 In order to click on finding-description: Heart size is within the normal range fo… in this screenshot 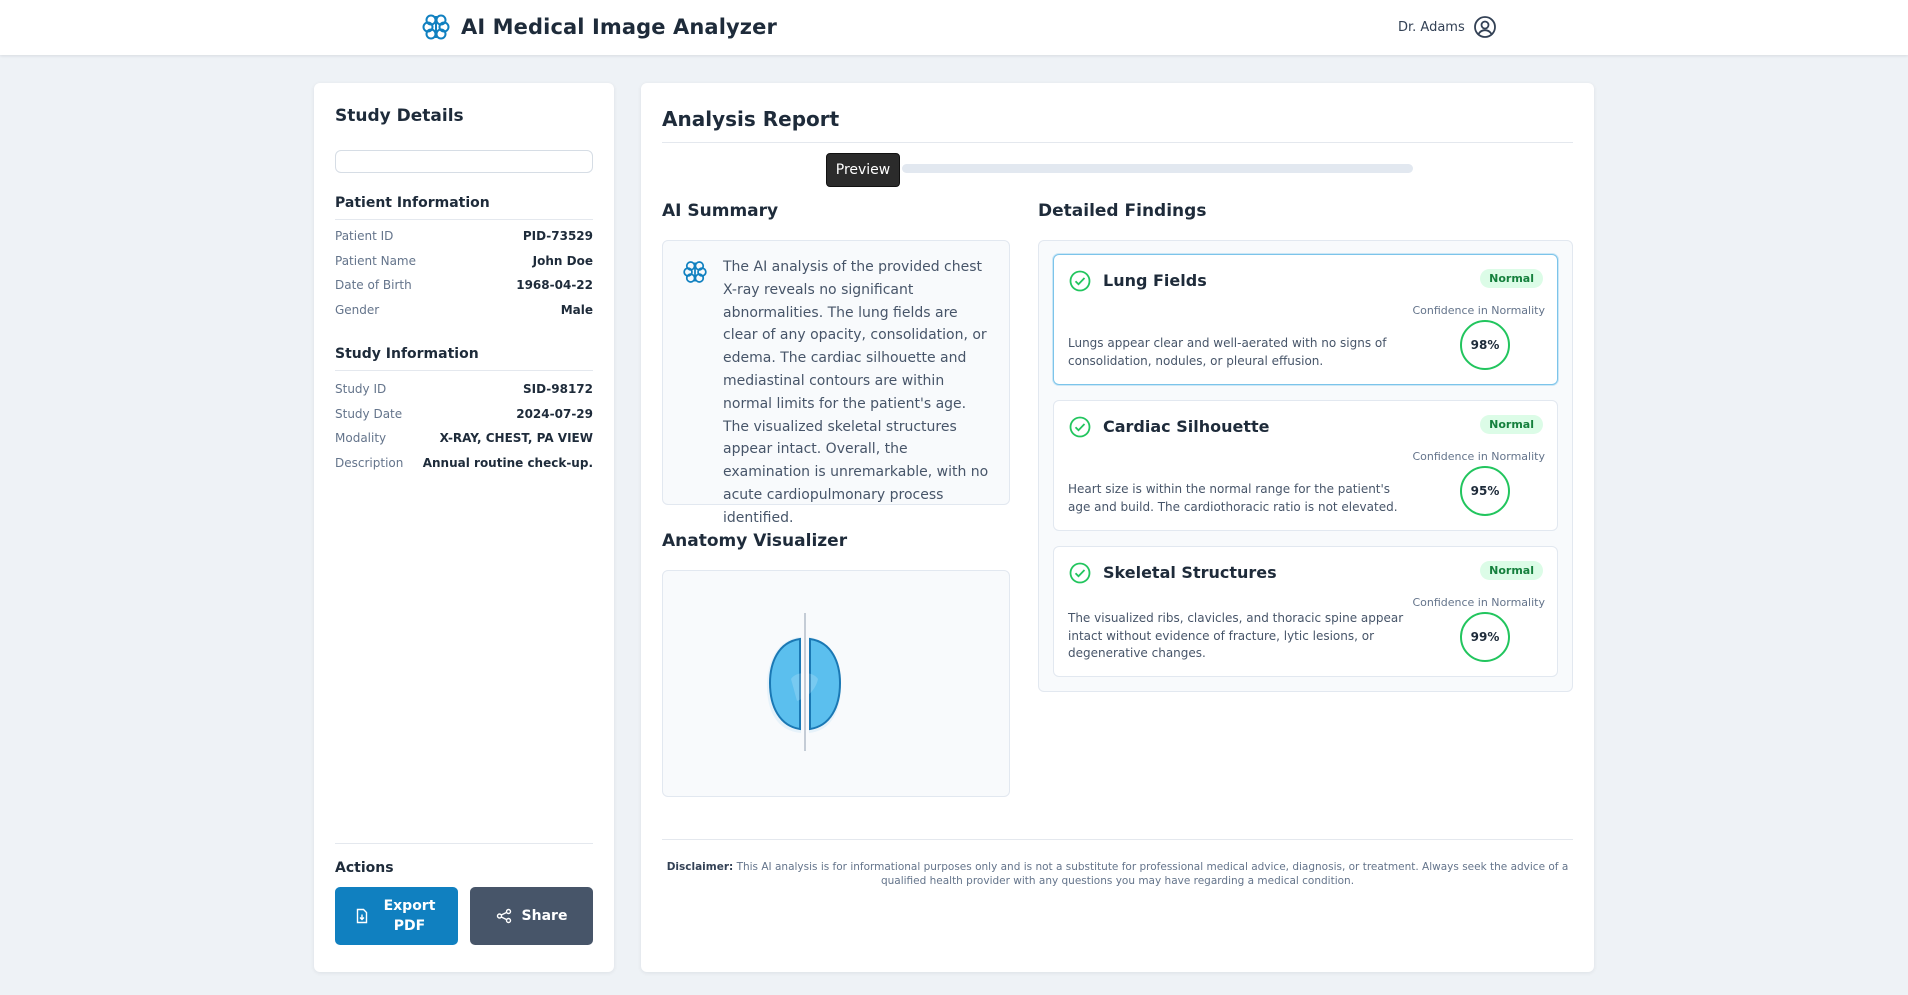, I will do `click(1233, 498)`.